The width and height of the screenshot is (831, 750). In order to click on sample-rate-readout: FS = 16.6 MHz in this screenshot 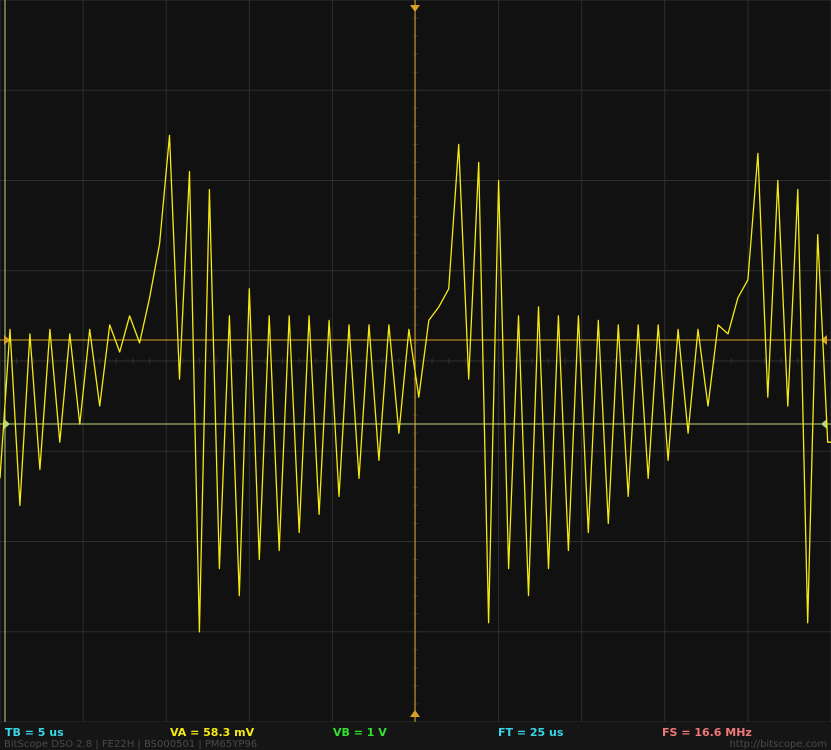, I will do `click(707, 732)`.